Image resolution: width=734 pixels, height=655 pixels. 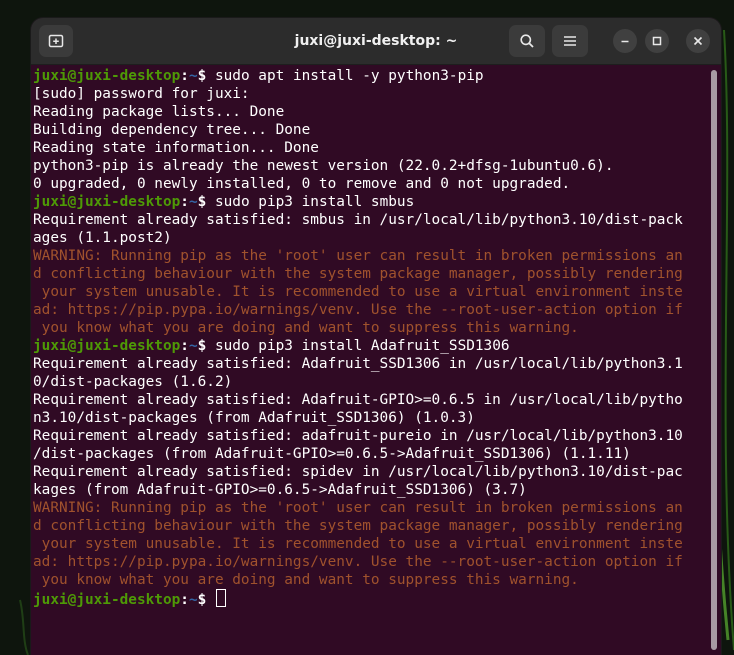 What do you see at coordinates (371, 238) in the screenshot?
I see `output-line: ages (1.1.post2)` at bounding box center [371, 238].